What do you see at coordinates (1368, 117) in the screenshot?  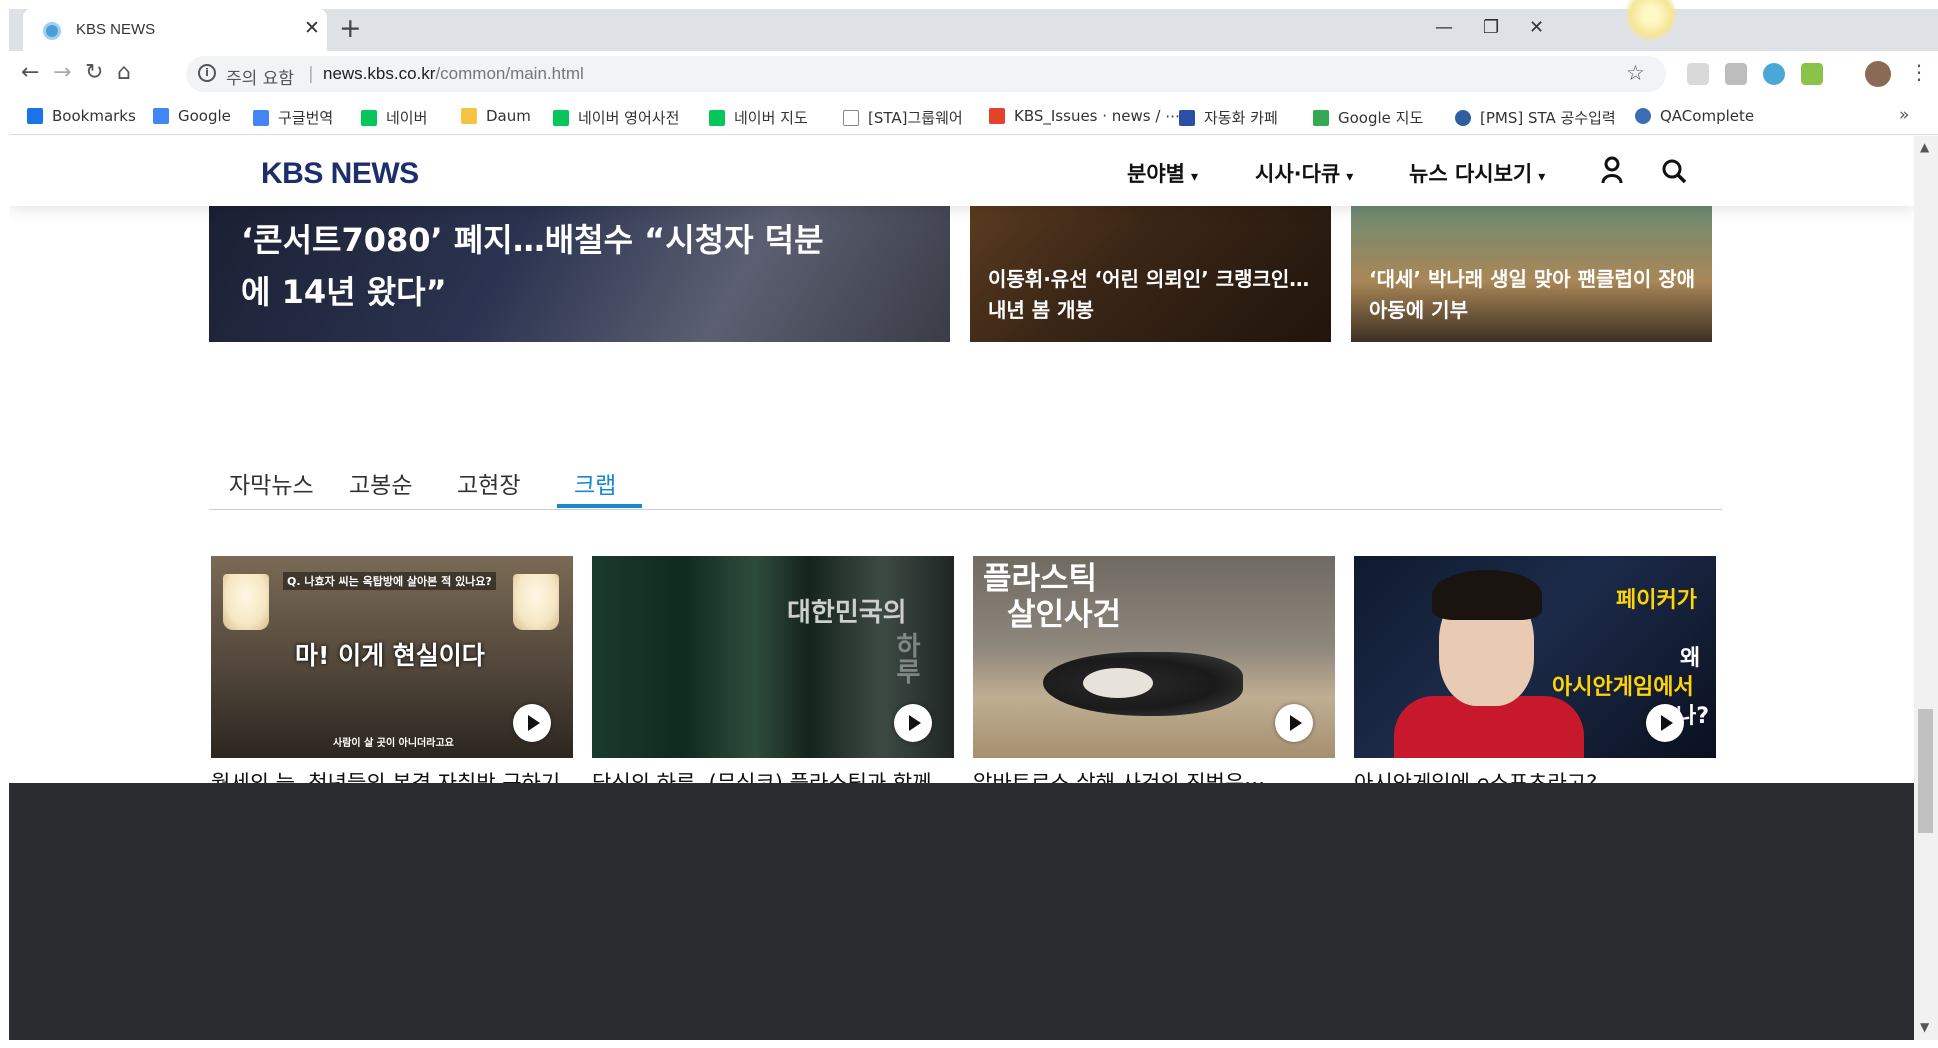 I see `bookmark-item: Google 지도` at bounding box center [1368, 117].